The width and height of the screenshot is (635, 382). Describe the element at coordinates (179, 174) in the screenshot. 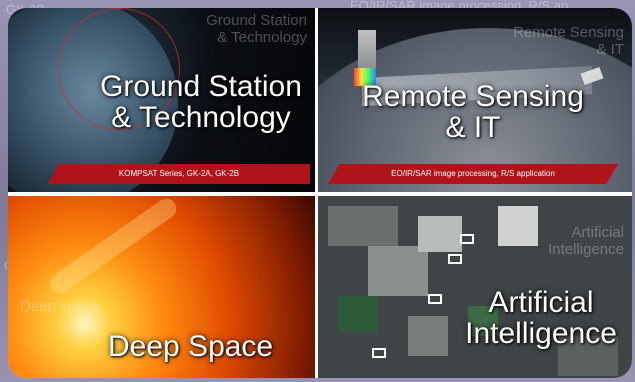

I see `tile-banner: KOMPSAT Series, GK-2A, GK-2B` at that location.